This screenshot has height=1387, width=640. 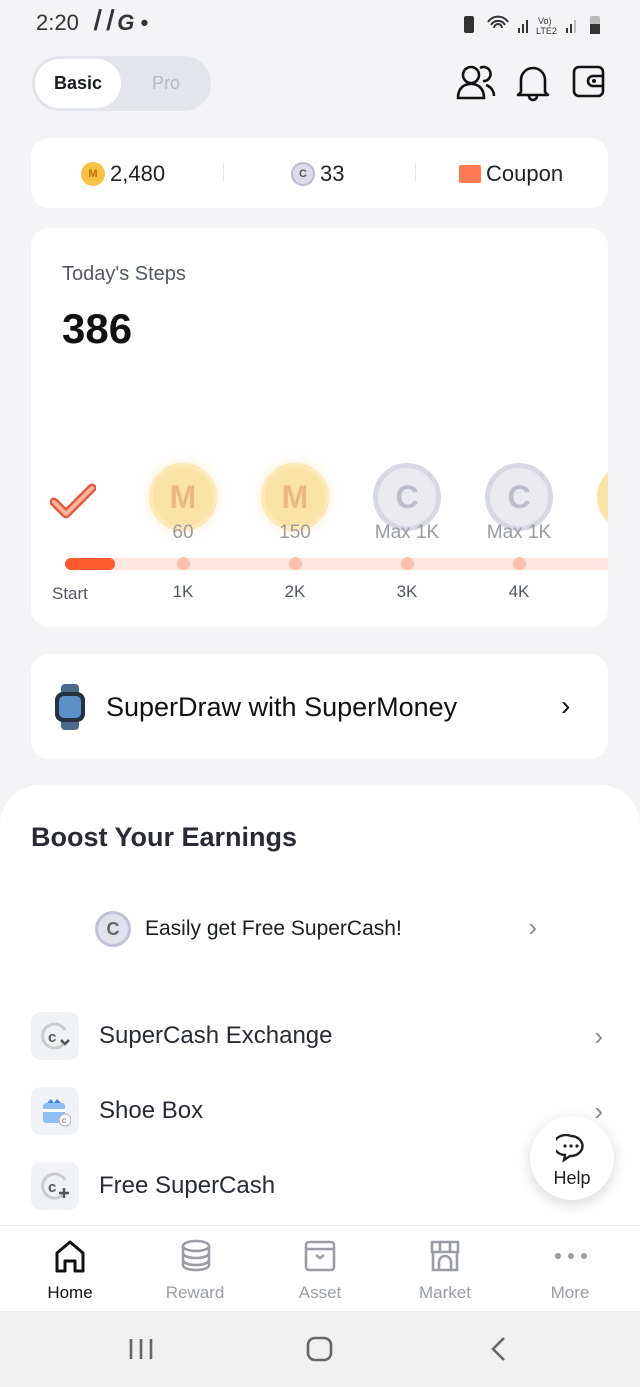 I want to click on milestone-reward: 150, so click(x=295, y=532).